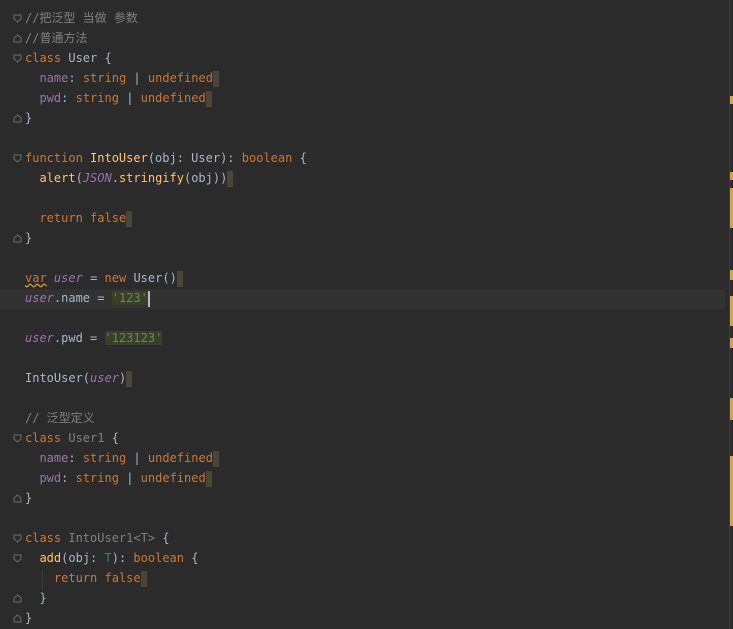  I want to click on paren: (, so click(79, 178).